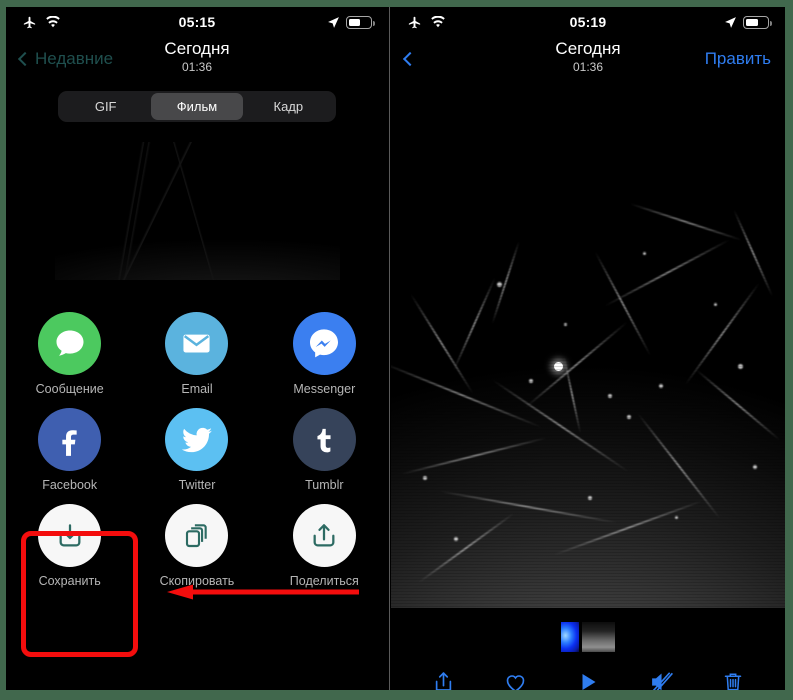 This screenshot has height=700, width=793. I want to click on speaker-muted-icon, so click(662, 681).